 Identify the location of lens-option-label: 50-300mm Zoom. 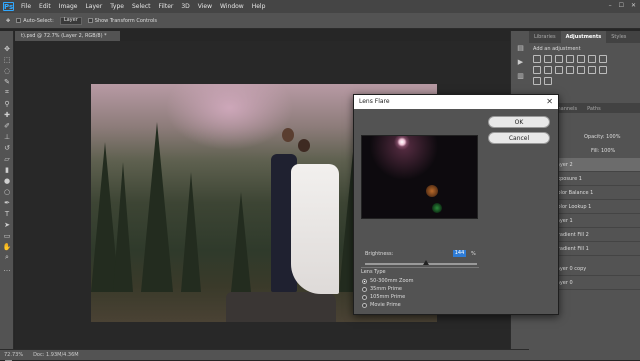
(392, 281).